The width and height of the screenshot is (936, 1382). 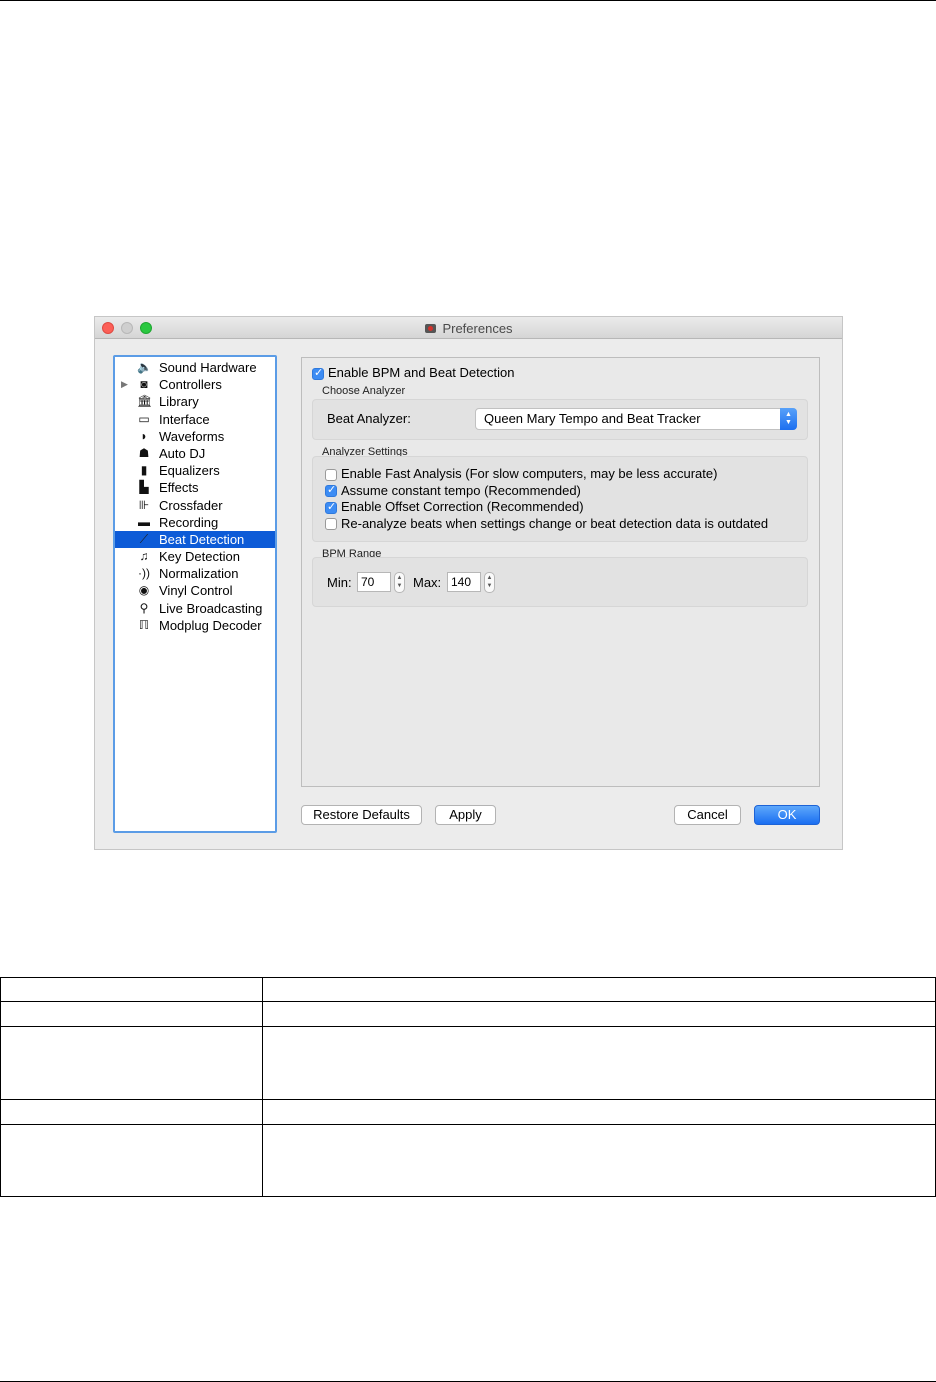 I want to click on sidebar-item-auto-dj: ☗ Auto DJ, so click(x=195, y=453).